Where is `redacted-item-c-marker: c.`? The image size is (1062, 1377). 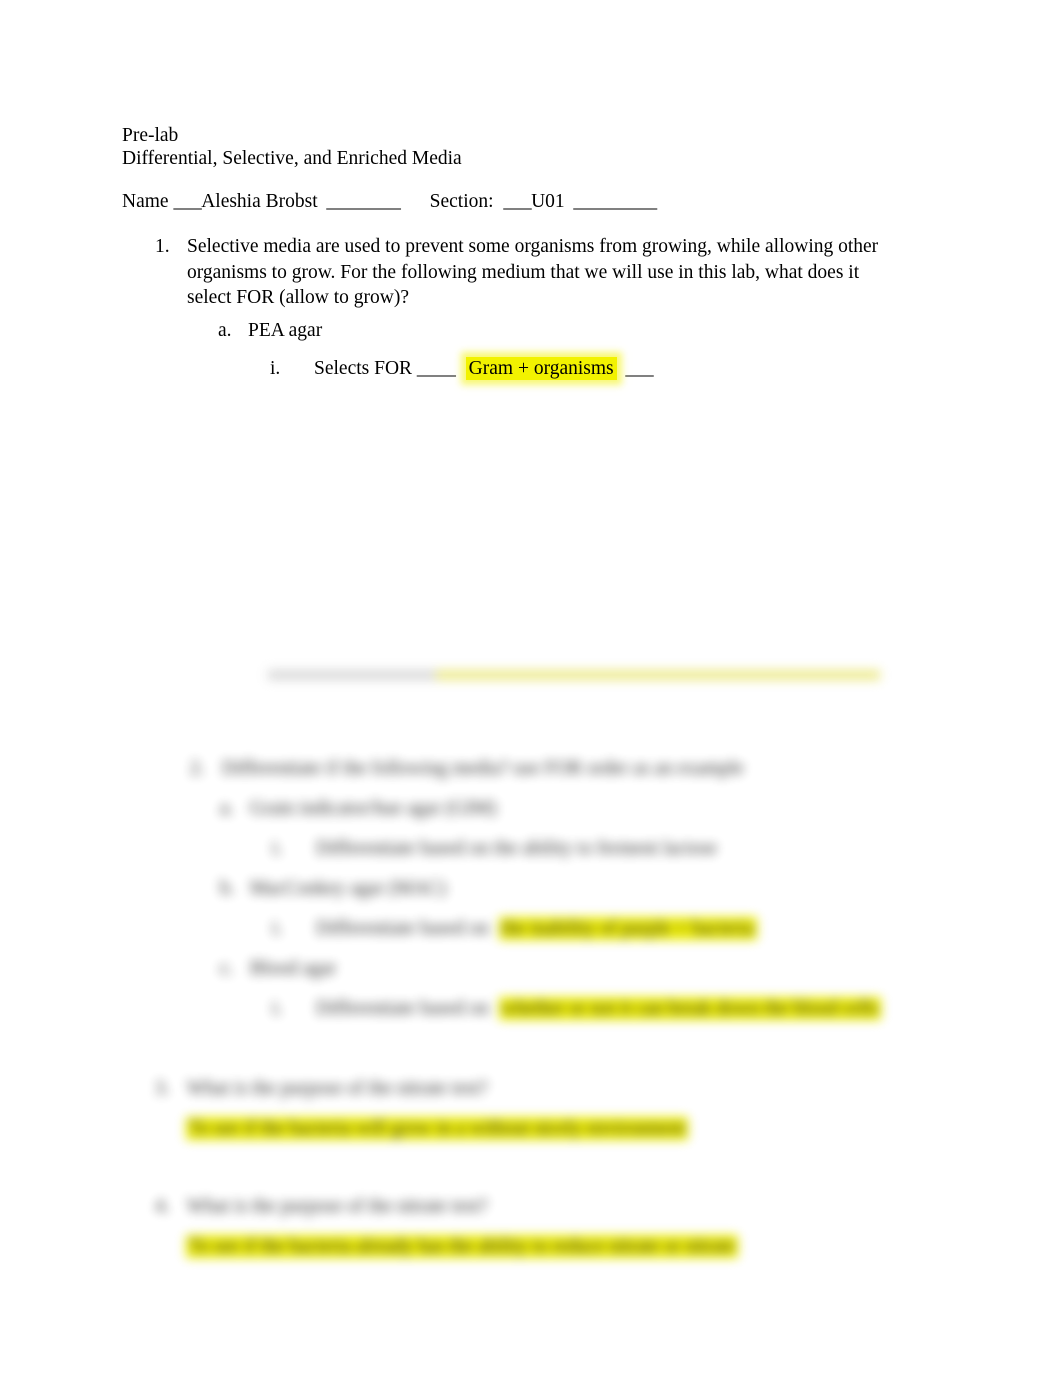
redacted-item-c-marker: c. is located at coordinates (227, 968).